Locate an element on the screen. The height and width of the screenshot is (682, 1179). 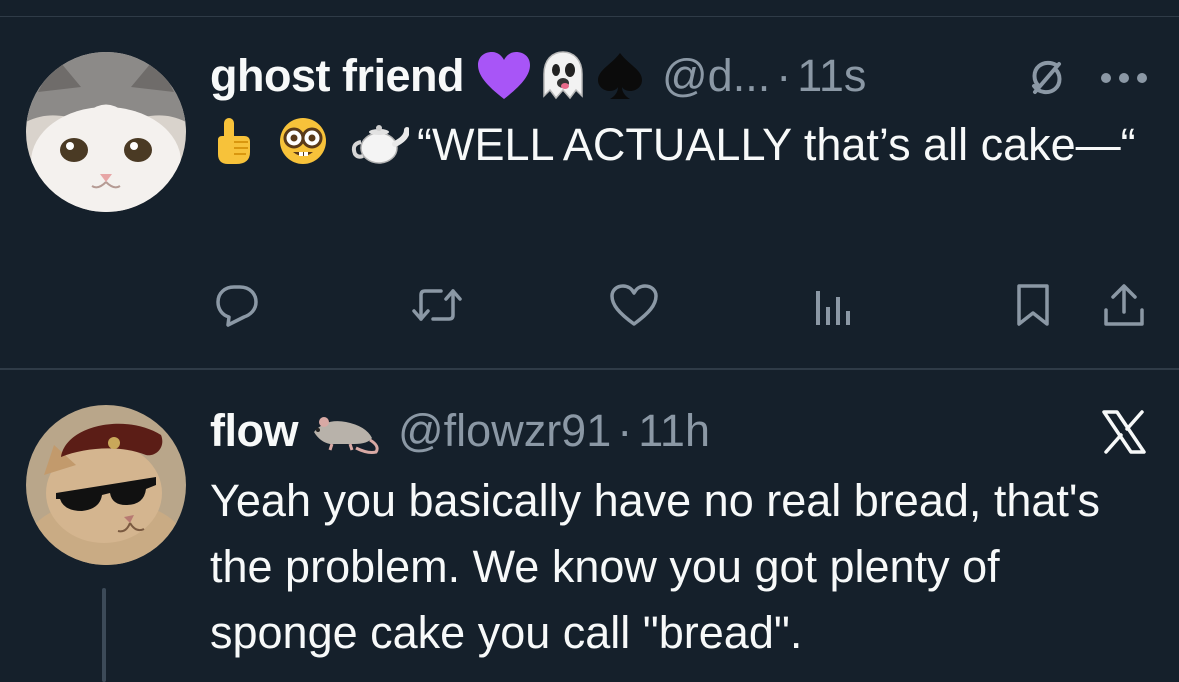
retweet-icon is located at coordinates (437, 305).